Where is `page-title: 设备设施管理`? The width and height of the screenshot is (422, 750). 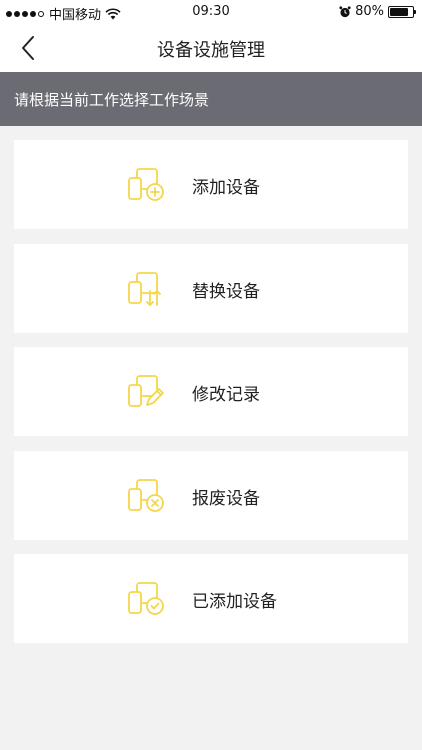
page-title: 设备设施管理 is located at coordinates (211, 50).